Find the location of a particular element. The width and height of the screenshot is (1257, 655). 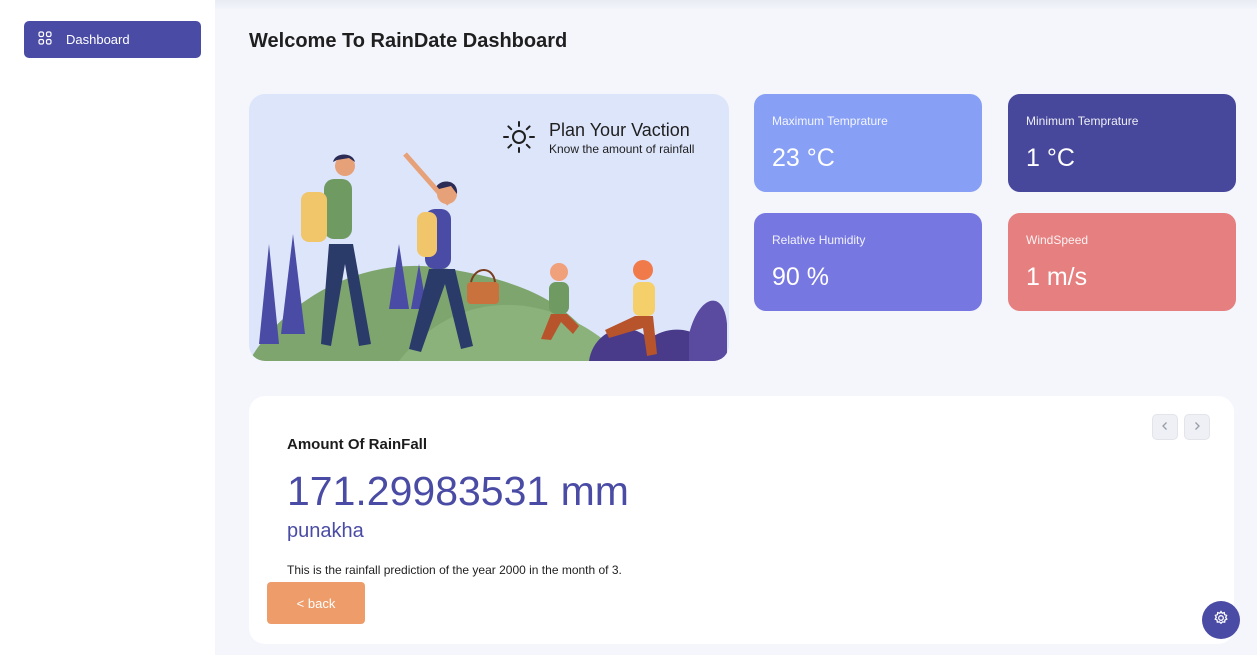

stat-value: 1 m/s is located at coordinates (1057, 277).